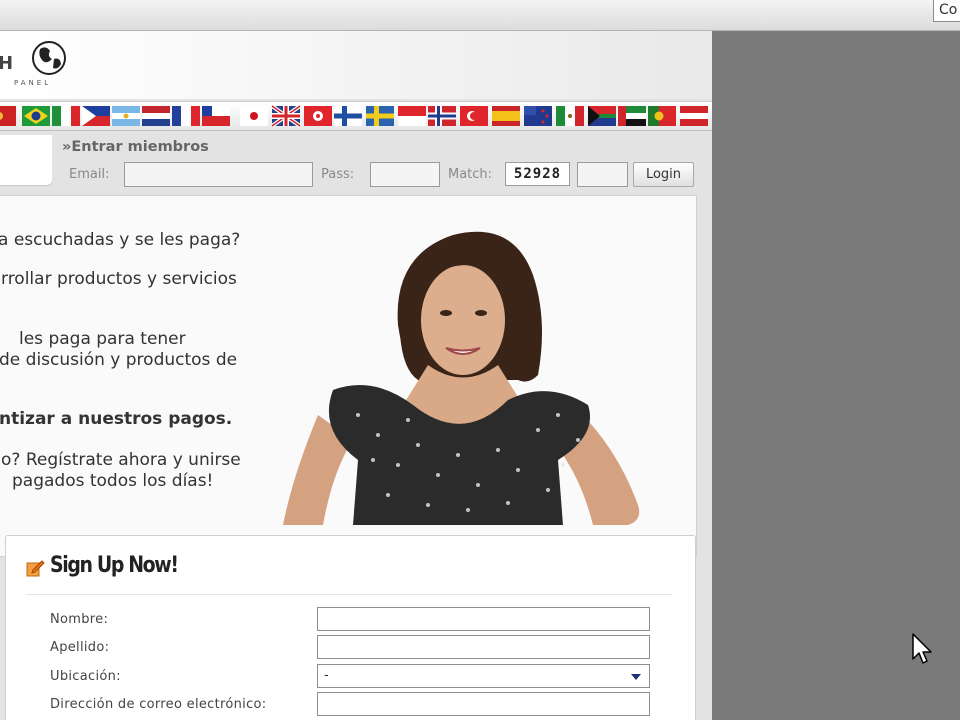 Image resolution: width=960 pixels, height=720 pixels. I want to click on hero-text-line: o? Regístrate ahora y unirse, so click(121, 460).